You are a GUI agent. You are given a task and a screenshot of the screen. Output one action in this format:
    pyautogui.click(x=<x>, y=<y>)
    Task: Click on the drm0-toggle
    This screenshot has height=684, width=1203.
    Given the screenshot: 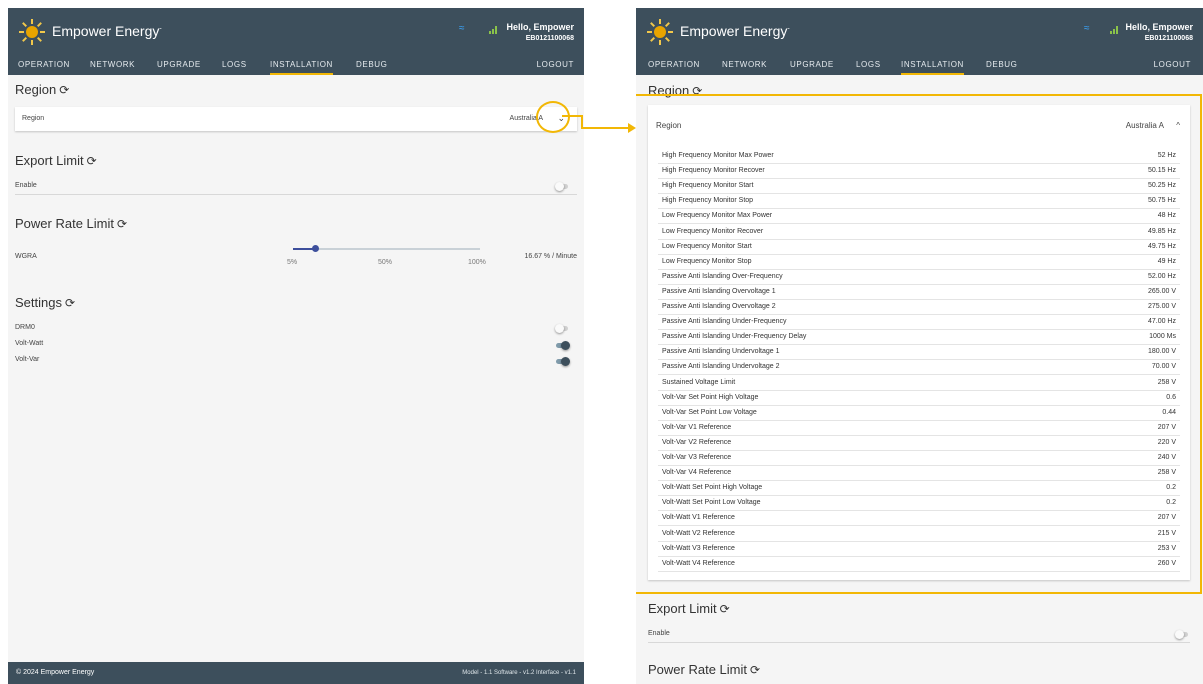 What is the action you would take?
    pyautogui.click(x=561, y=328)
    